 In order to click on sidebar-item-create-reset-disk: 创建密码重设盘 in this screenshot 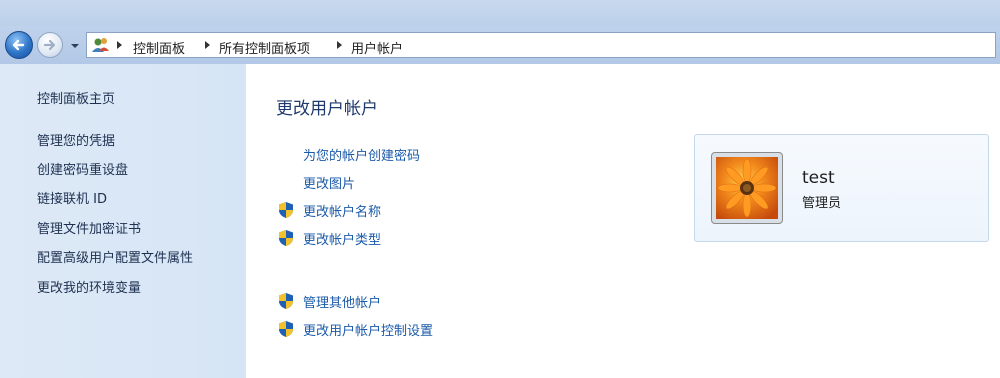, I will do `click(82, 168)`.